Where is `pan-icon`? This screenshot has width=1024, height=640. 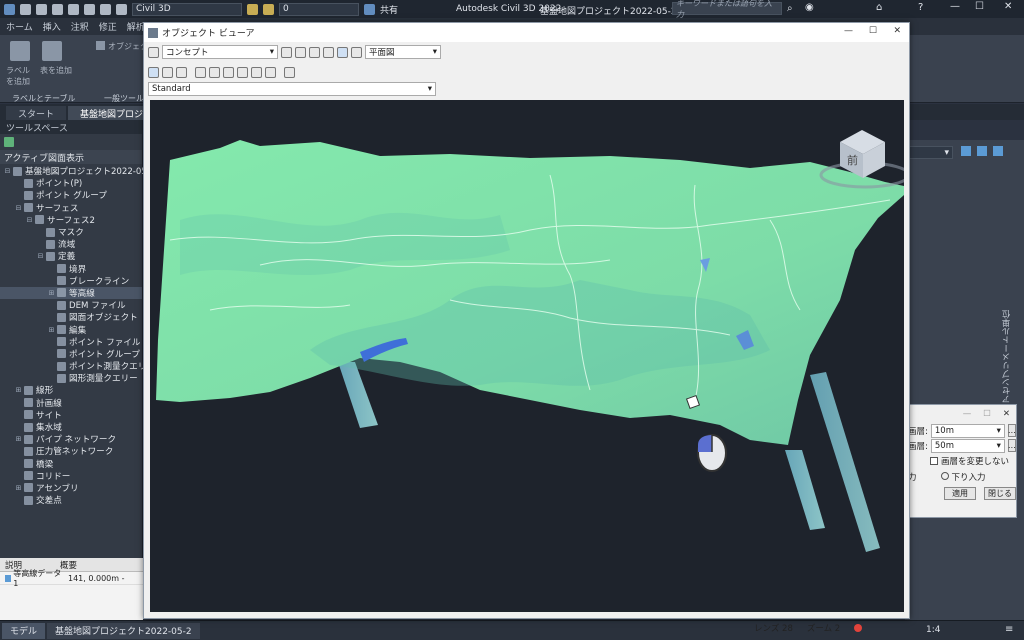
pan-icon is located at coordinates (286, 52).